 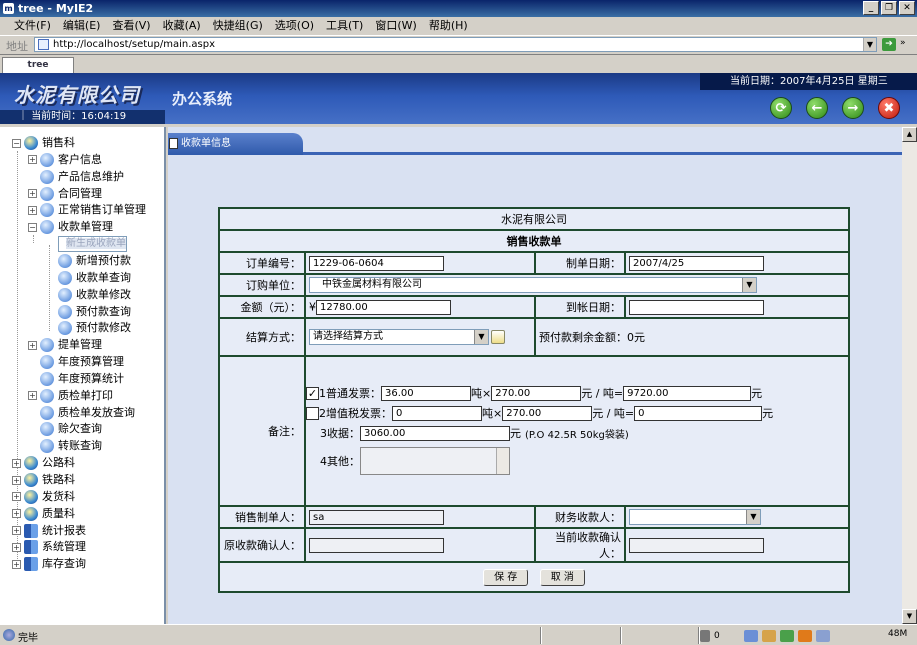 What do you see at coordinates (38, 65) in the screenshot?
I see `tab-tree: tree` at bounding box center [38, 65].